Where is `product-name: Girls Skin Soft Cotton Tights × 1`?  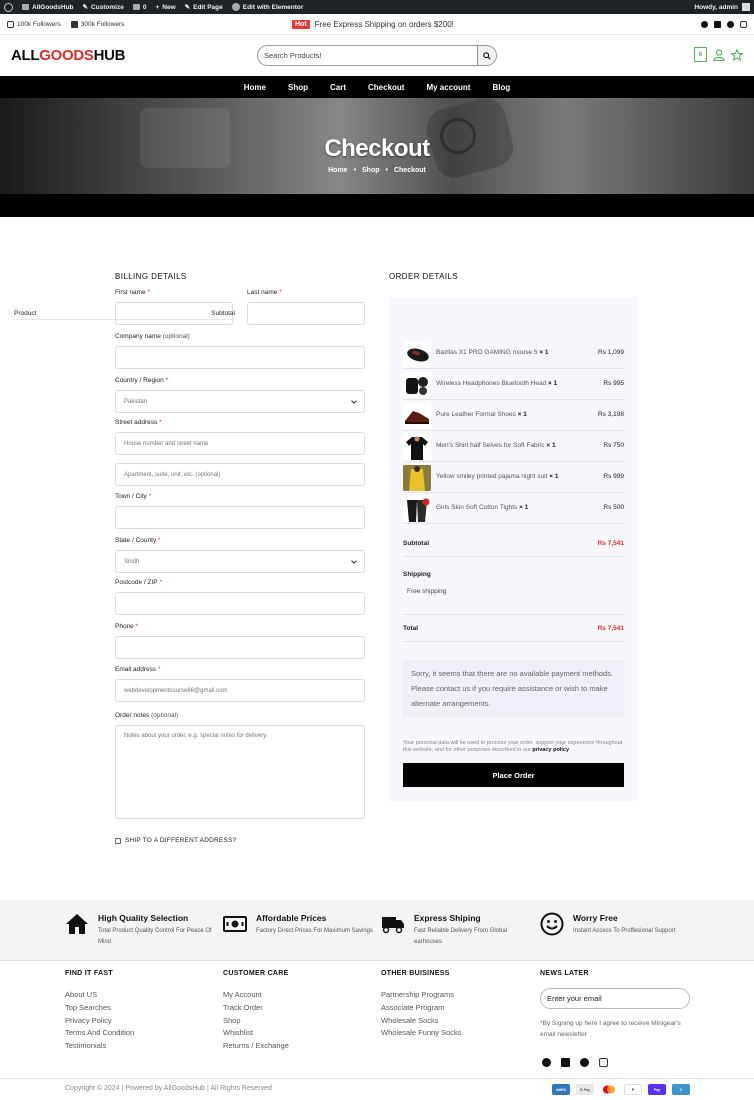 product-name: Girls Skin Soft Cotton Tights × 1 is located at coordinates (482, 507).